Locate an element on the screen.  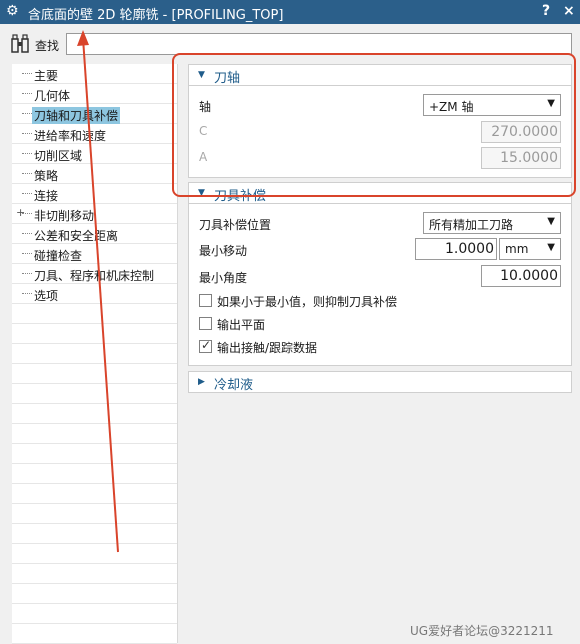
tree-item-label: 公差和安全距离 is located at coordinates (76, 236).